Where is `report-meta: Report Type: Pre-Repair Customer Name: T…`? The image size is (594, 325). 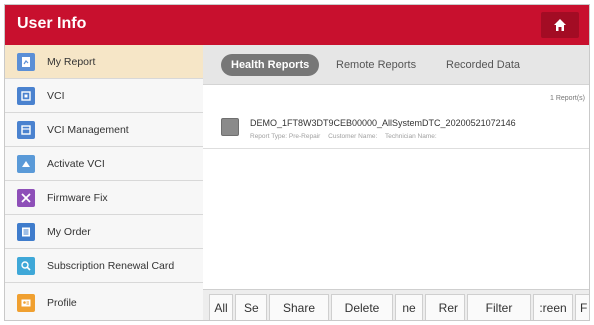
report-meta: Report Type: Pre-Repair Customer Name: T… is located at coordinates (346, 136).